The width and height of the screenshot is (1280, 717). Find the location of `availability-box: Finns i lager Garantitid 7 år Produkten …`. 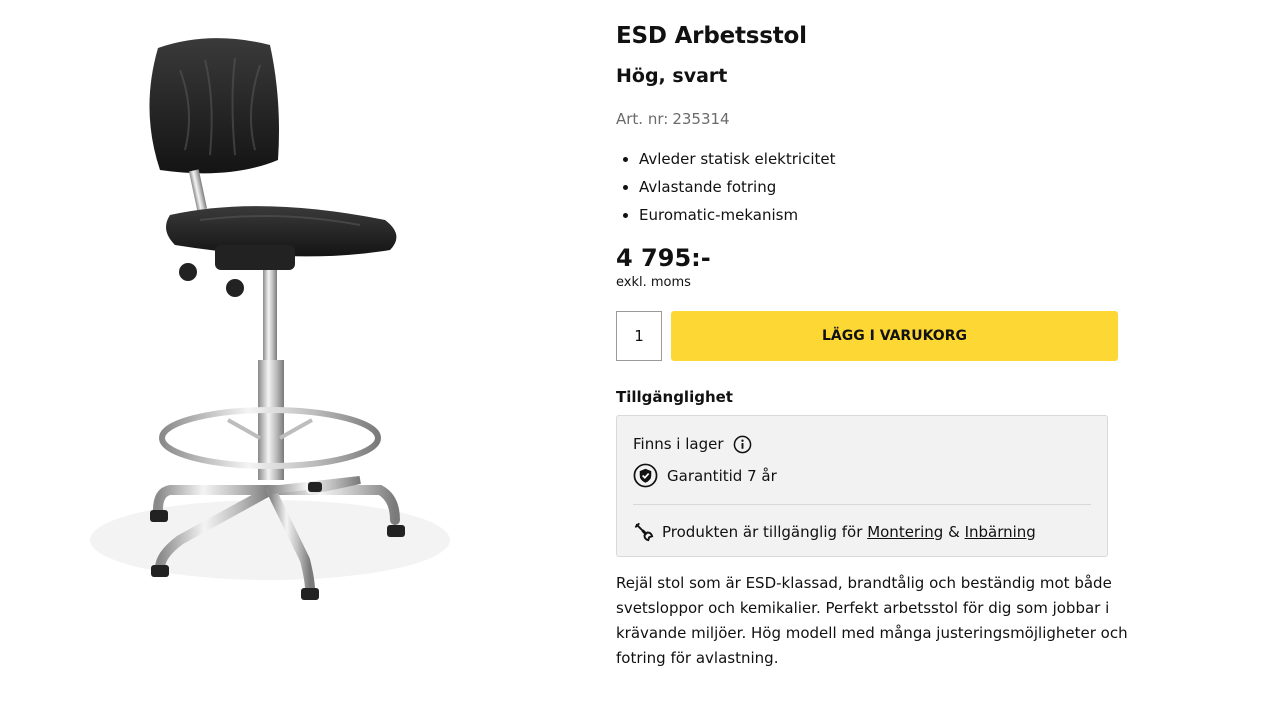

availability-box: Finns i lager Garantitid 7 år Produkten … is located at coordinates (862, 486).